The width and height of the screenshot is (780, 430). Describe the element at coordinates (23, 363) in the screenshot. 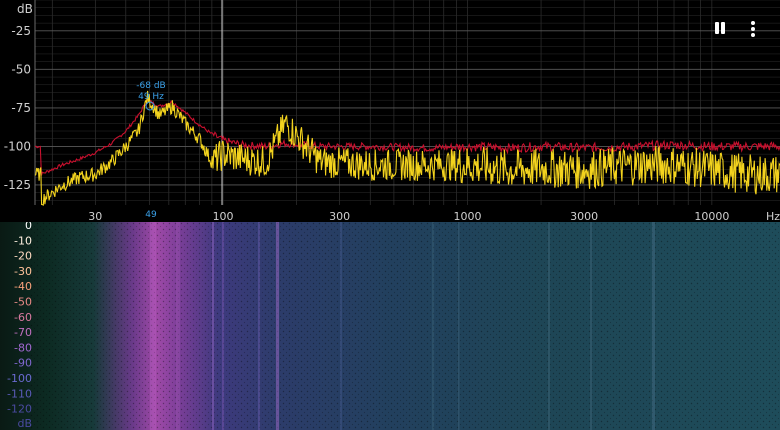

I see `spectrogram-scale-label: -90` at that location.